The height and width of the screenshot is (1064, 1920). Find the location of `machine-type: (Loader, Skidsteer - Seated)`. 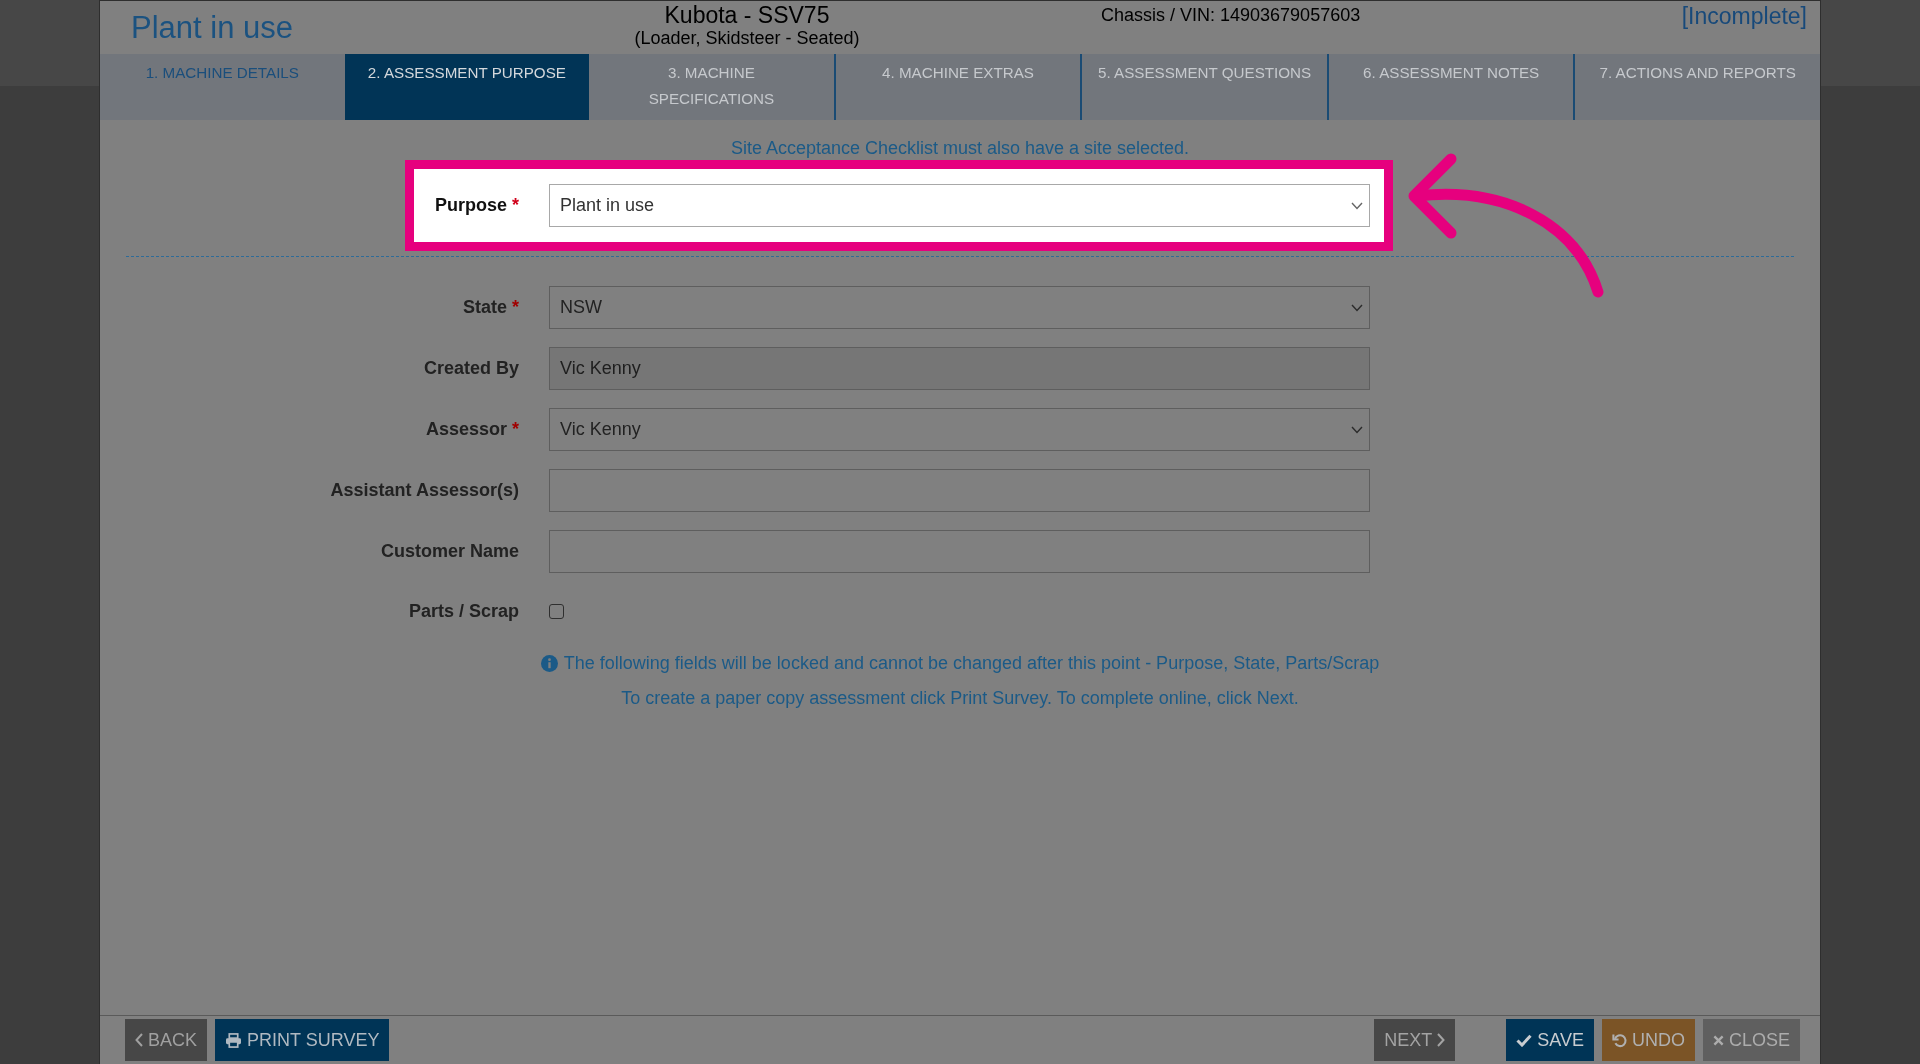

machine-type: (Loader, Skidsteer - Seated) is located at coordinates (747, 38).